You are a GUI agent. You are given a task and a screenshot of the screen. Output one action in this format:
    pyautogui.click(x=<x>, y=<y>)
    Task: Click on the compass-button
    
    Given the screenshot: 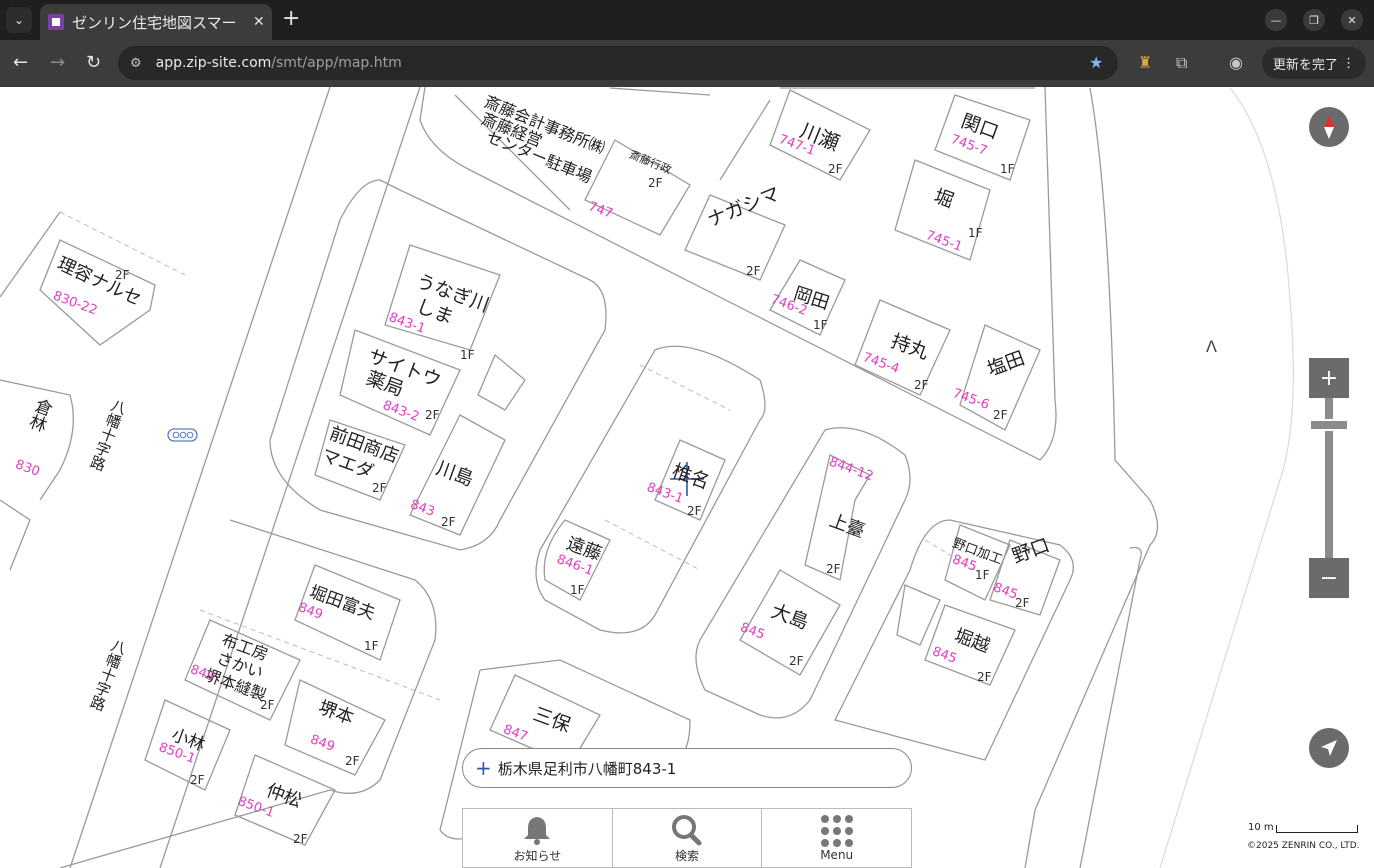 What is the action you would take?
    pyautogui.click(x=1329, y=127)
    